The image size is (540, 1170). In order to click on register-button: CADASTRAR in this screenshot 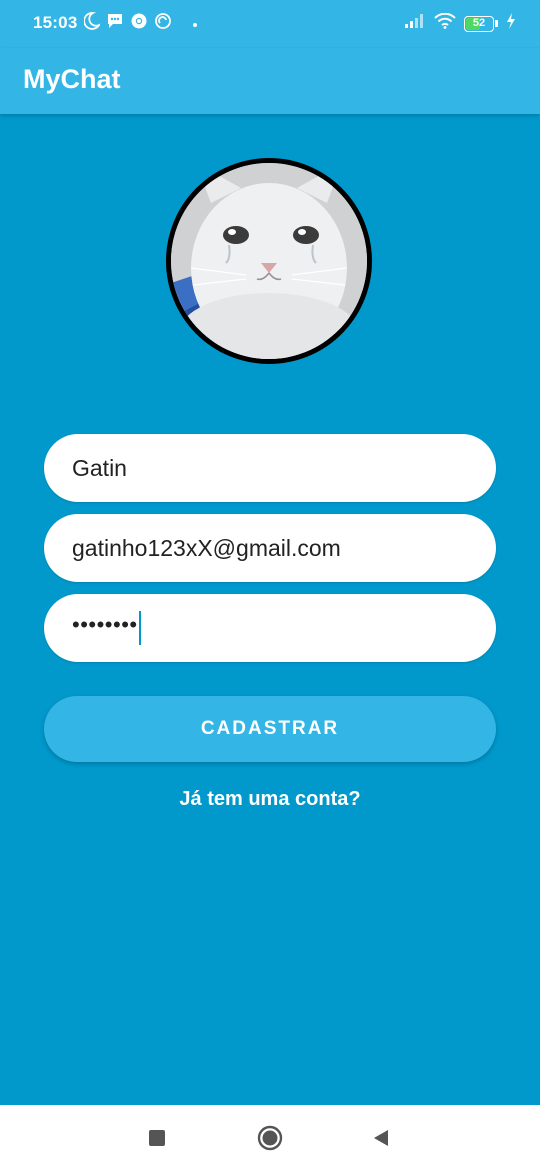, I will do `click(270, 729)`.